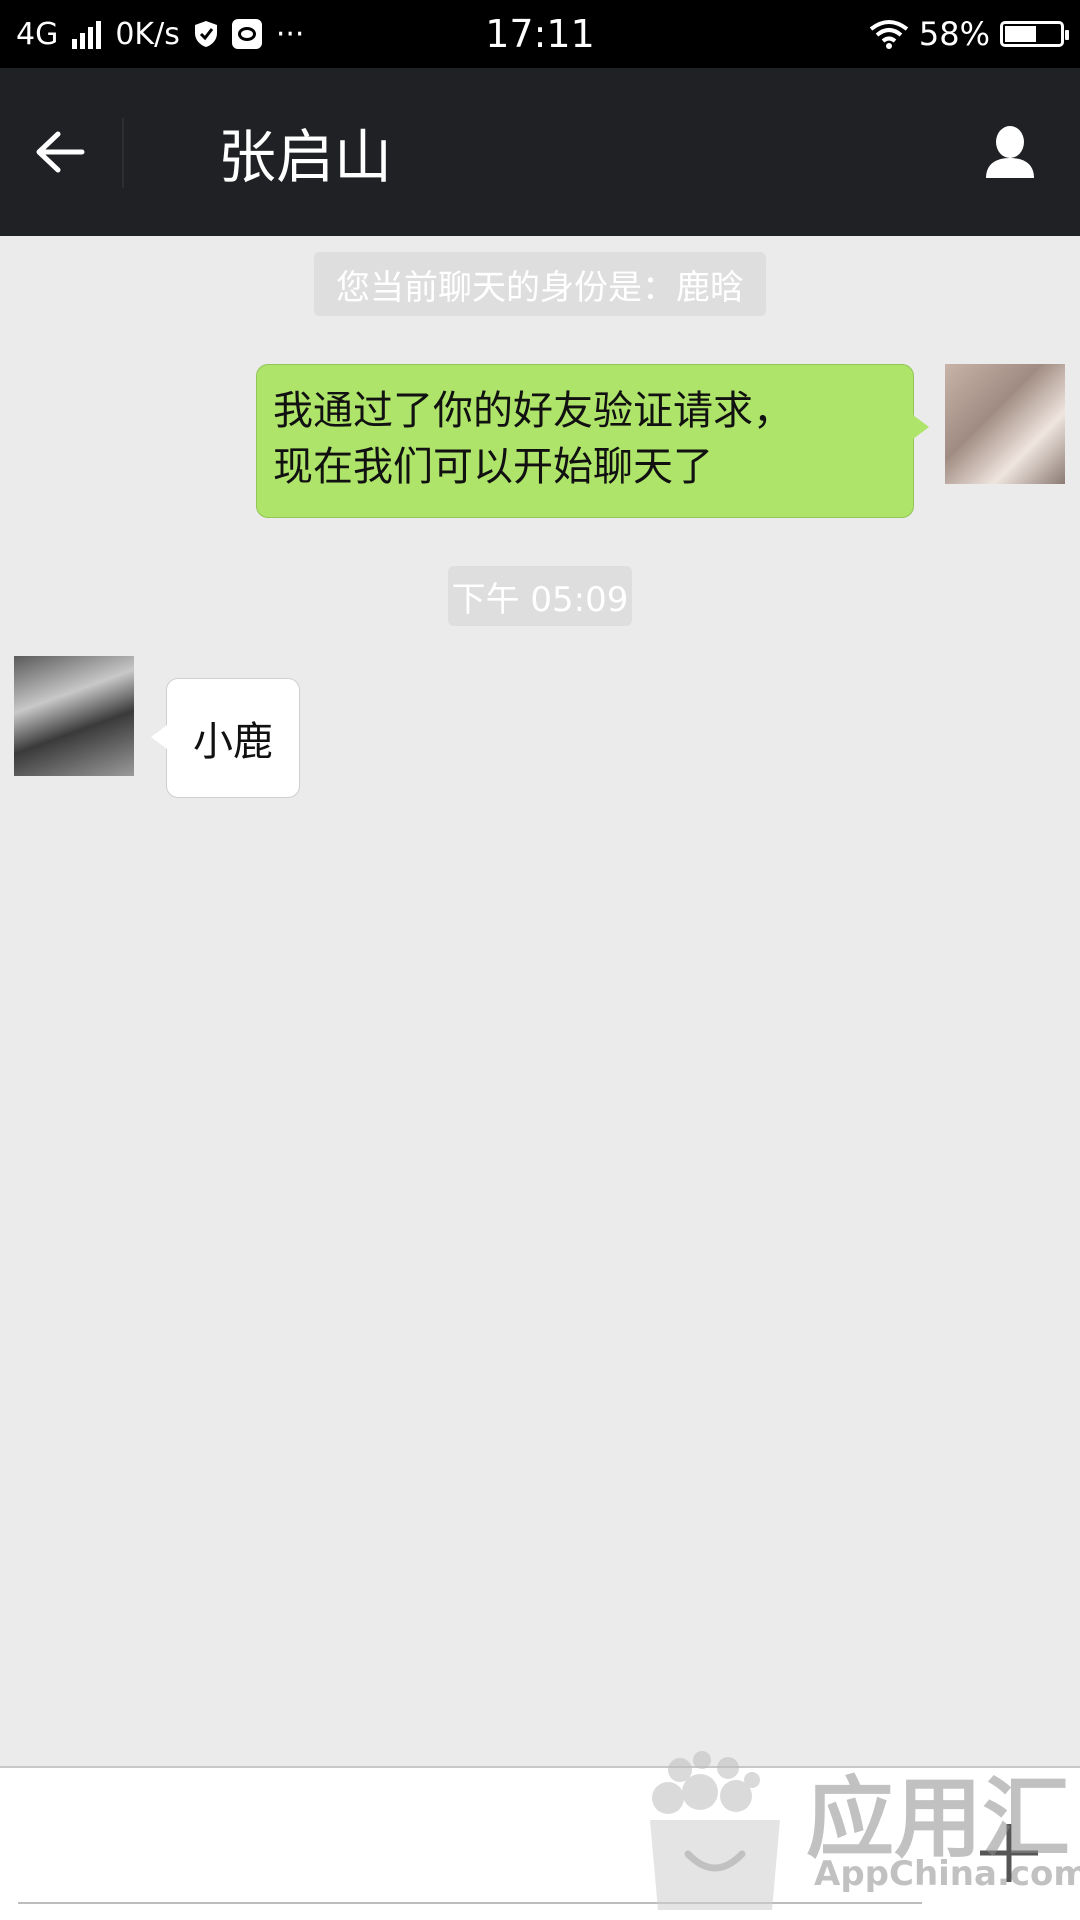 This screenshot has width=1080, height=1920. I want to click on plus-icon, so click(1009, 1853).